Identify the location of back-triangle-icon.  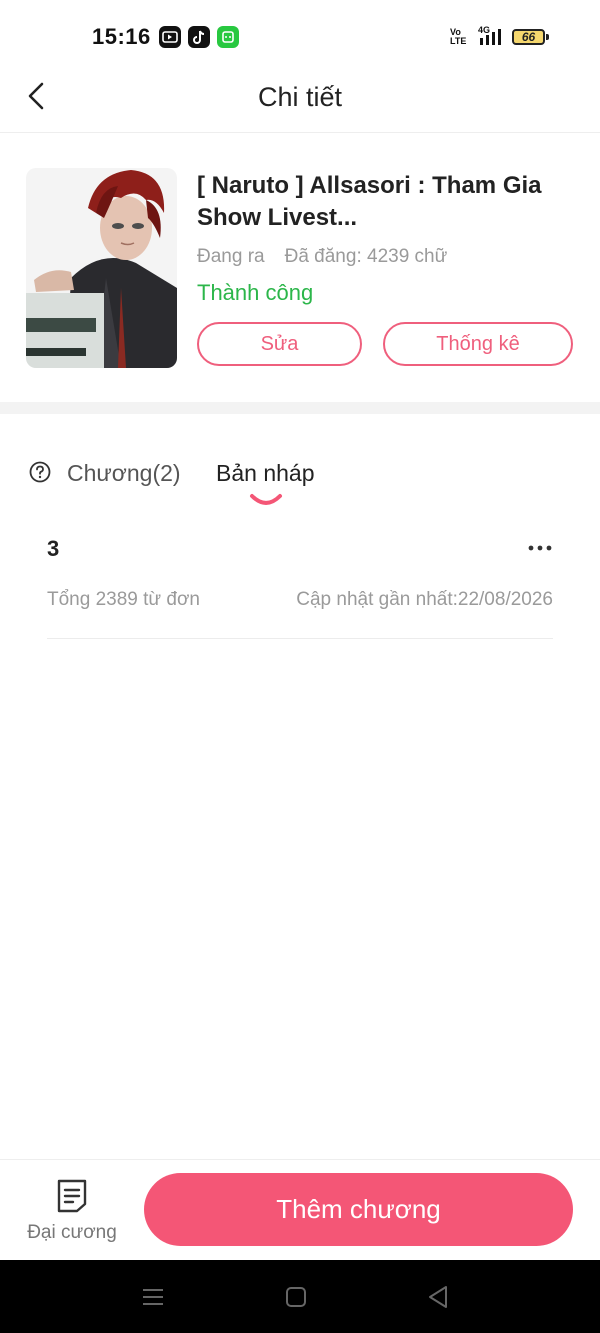
(439, 1297).